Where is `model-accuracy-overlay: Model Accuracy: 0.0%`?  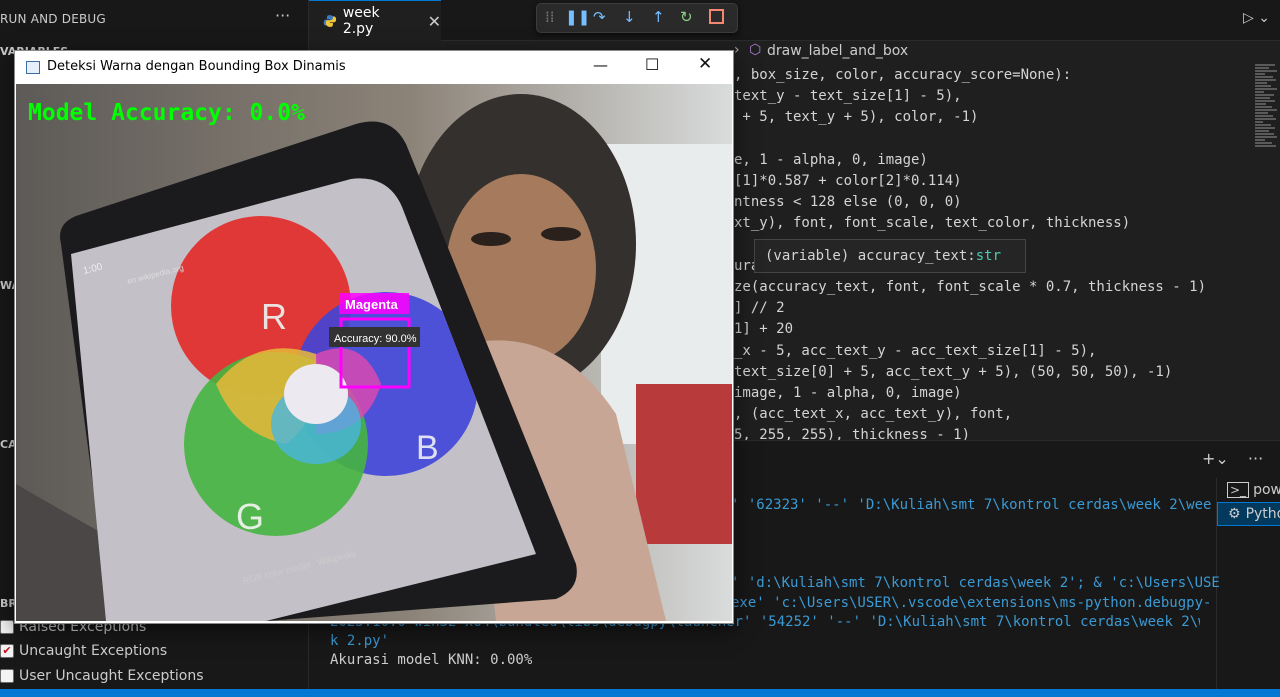 model-accuracy-overlay: Model Accuracy: 0.0% is located at coordinates (166, 113).